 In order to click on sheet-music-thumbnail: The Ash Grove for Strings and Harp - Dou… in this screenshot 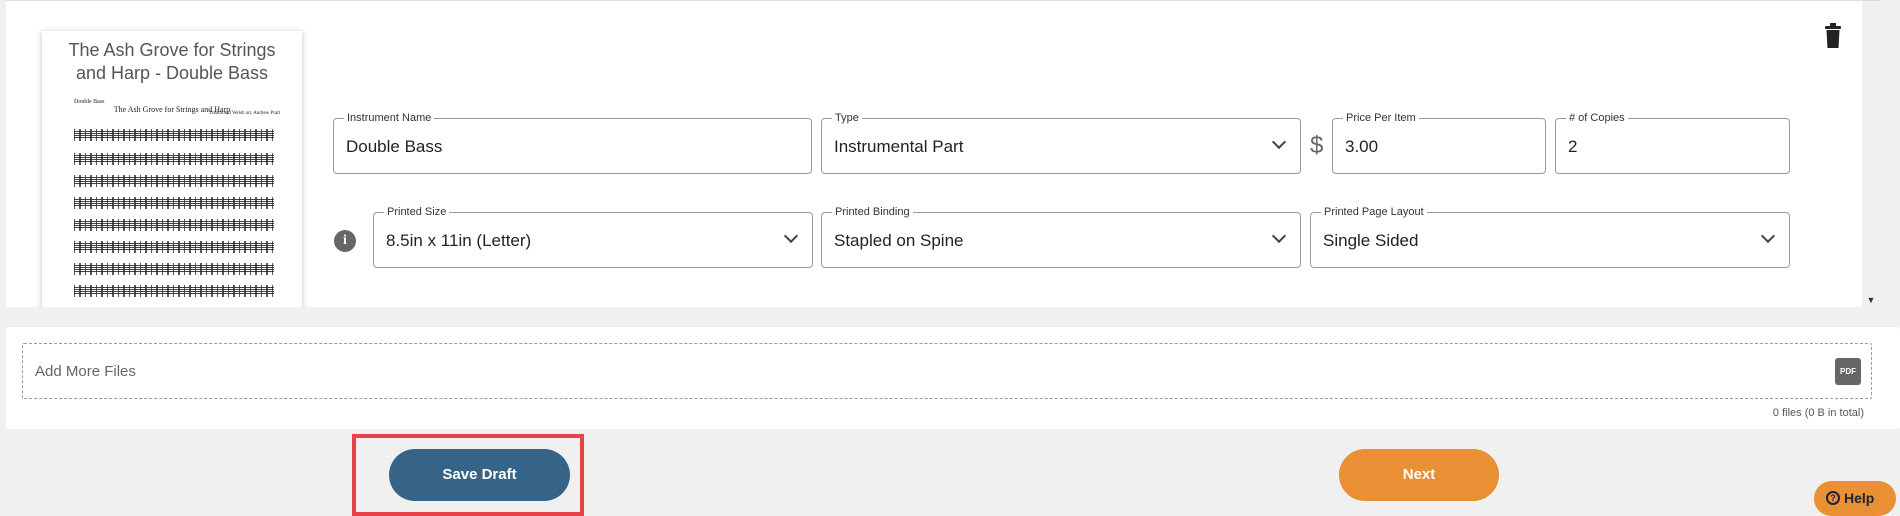, I will do `click(172, 169)`.